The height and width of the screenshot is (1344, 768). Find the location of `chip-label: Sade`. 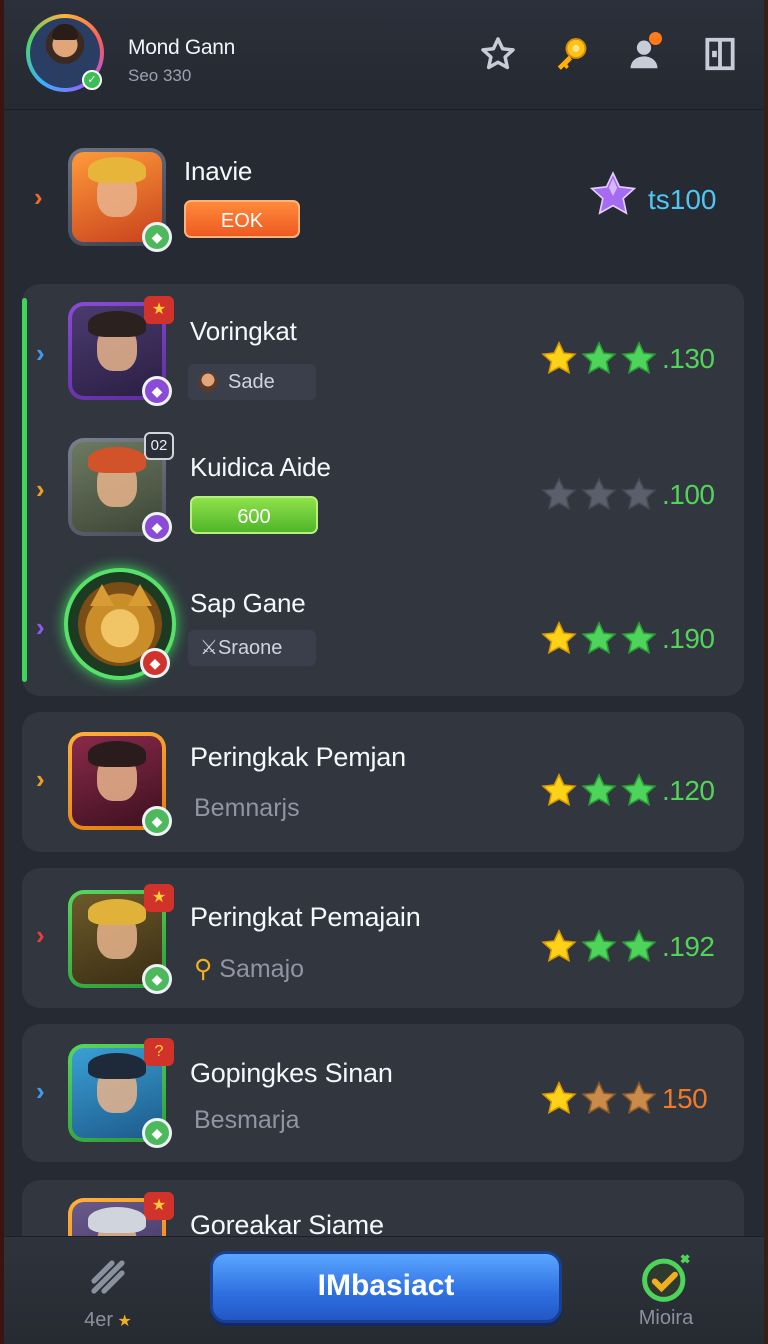

chip-label: Sade is located at coordinates (251, 382).